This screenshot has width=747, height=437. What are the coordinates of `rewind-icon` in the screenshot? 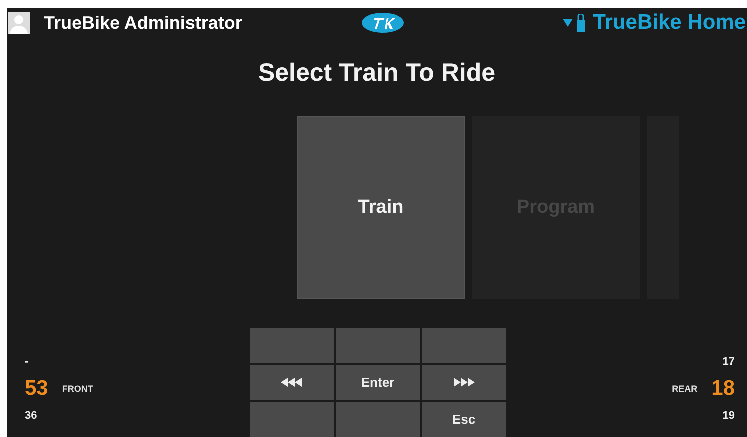 It's located at (292, 382).